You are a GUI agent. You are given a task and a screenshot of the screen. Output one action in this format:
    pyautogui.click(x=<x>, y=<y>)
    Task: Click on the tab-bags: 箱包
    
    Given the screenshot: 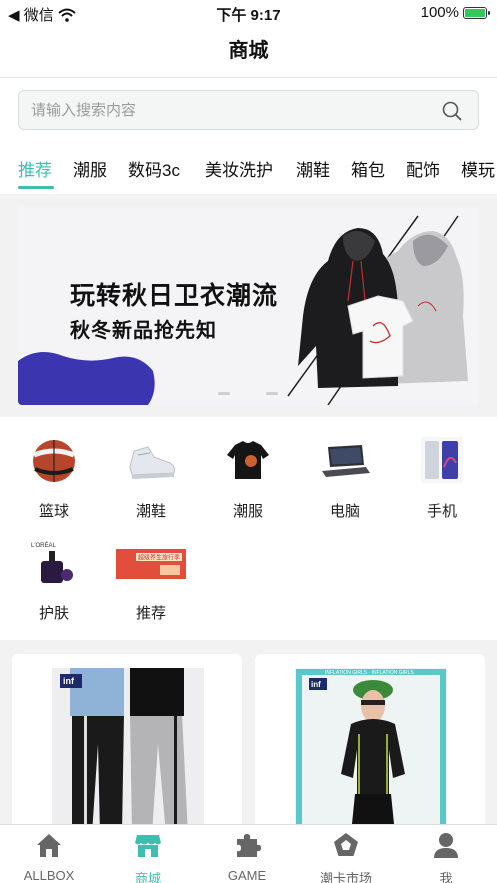 What is the action you would take?
    pyautogui.click(x=368, y=168)
    